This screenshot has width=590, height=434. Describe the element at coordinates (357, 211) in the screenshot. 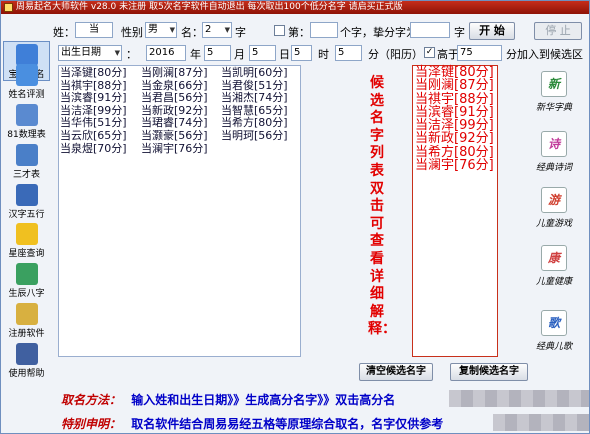

I see `prompt-area: 候选名字列表双击可查看详细解释：` at that location.